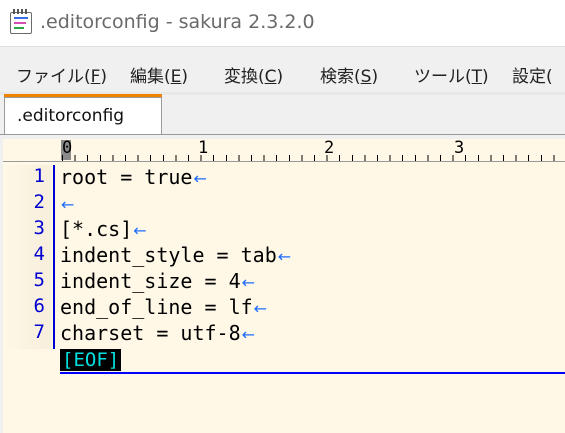 This screenshot has height=433, width=565. What do you see at coordinates (39, 176) in the screenshot?
I see `line-number: 1` at bounding box center [39, 176].